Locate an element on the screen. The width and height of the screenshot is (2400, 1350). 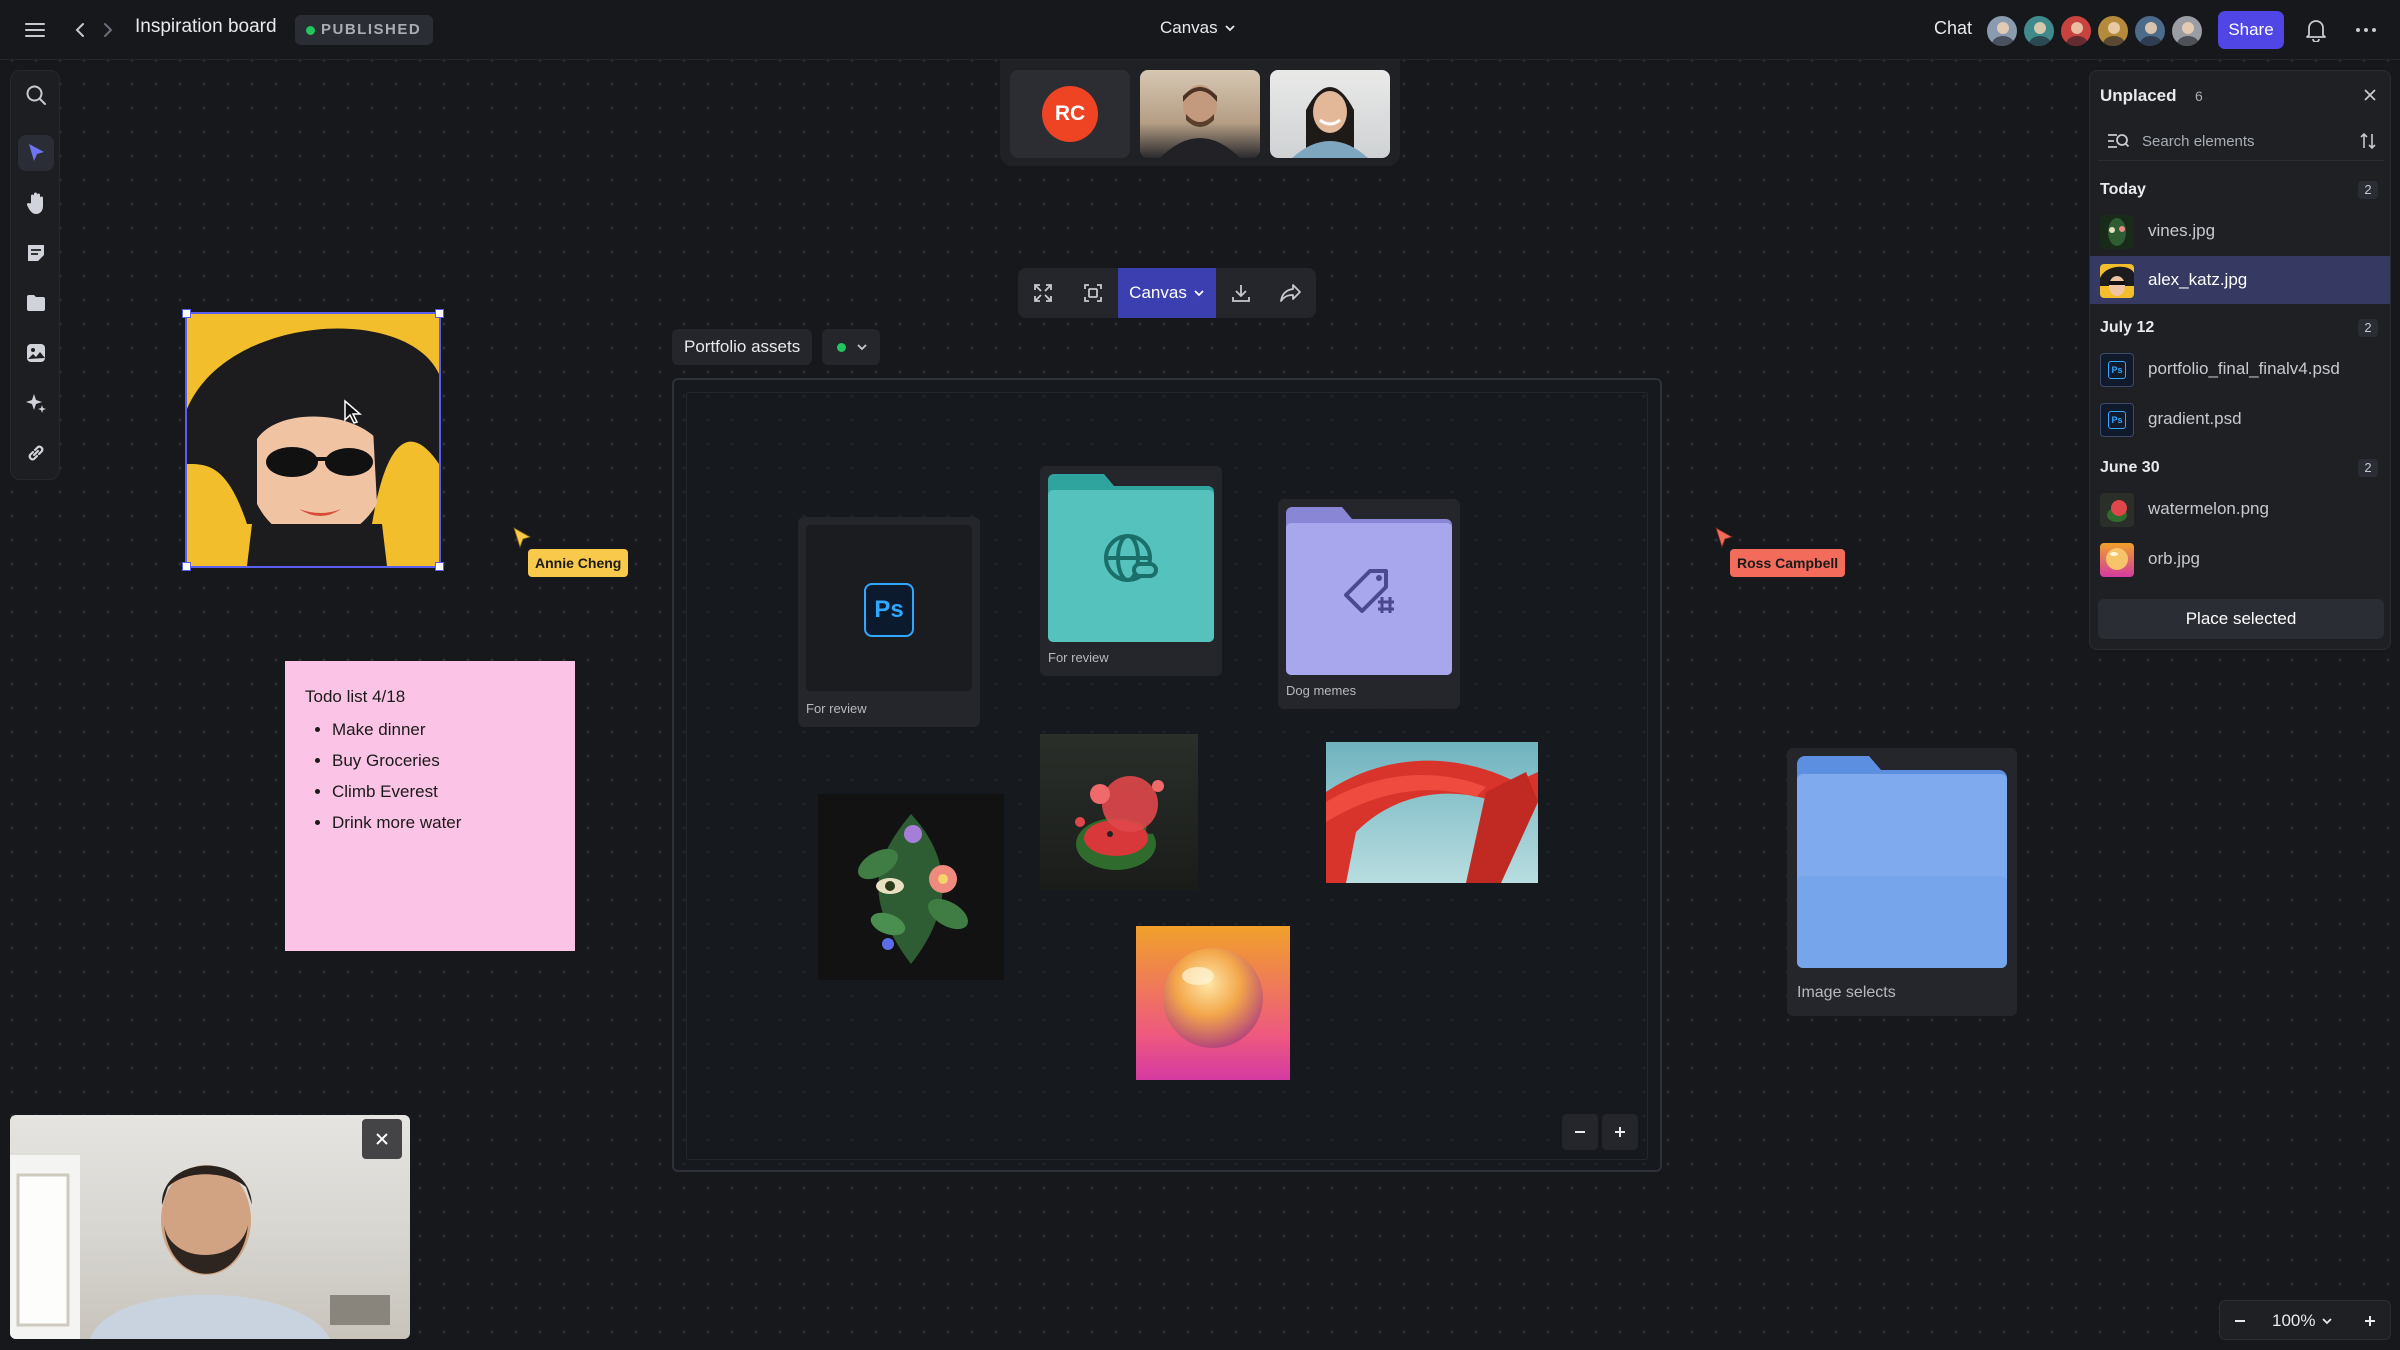
hand-icon is located at coordinates (36, 203).